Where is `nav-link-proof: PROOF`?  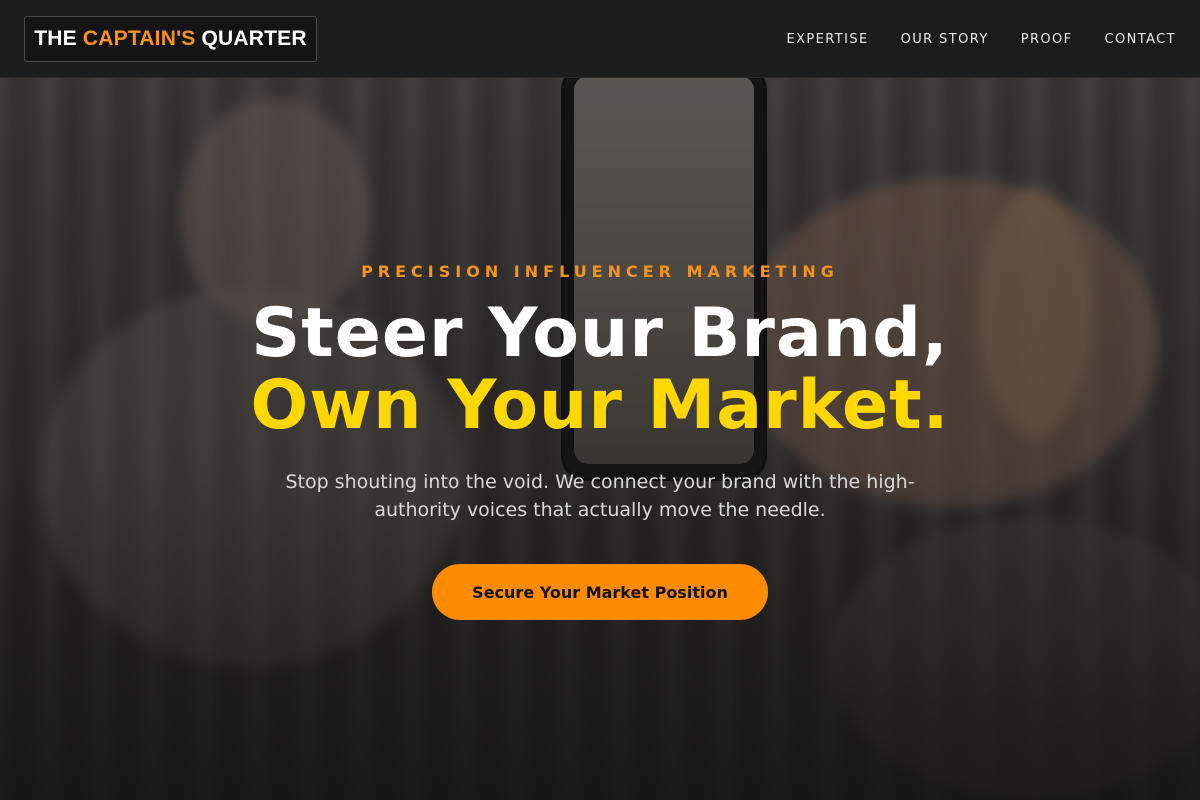 nav-link-proof: PROOF is located at coordinates (1047, 39).